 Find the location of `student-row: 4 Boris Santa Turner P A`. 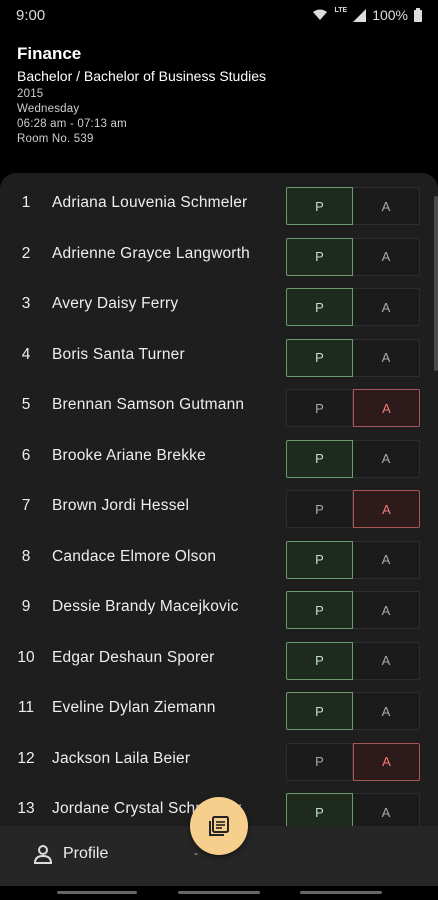

student-row: 4 Boris Santa Turner P A is located at coordinates (219, 354).